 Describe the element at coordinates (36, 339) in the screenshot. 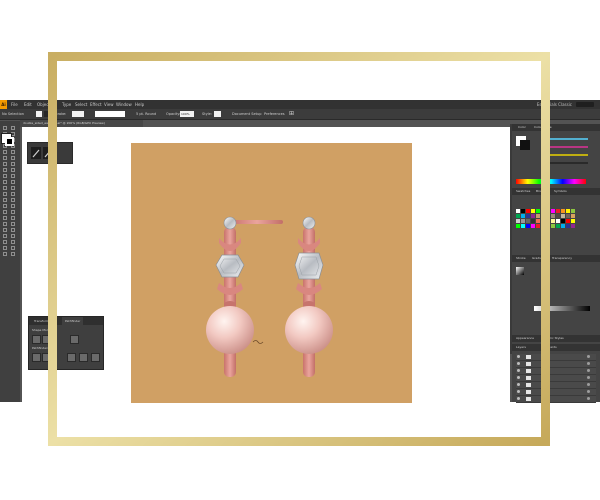

I see `unite-icon` at that location.